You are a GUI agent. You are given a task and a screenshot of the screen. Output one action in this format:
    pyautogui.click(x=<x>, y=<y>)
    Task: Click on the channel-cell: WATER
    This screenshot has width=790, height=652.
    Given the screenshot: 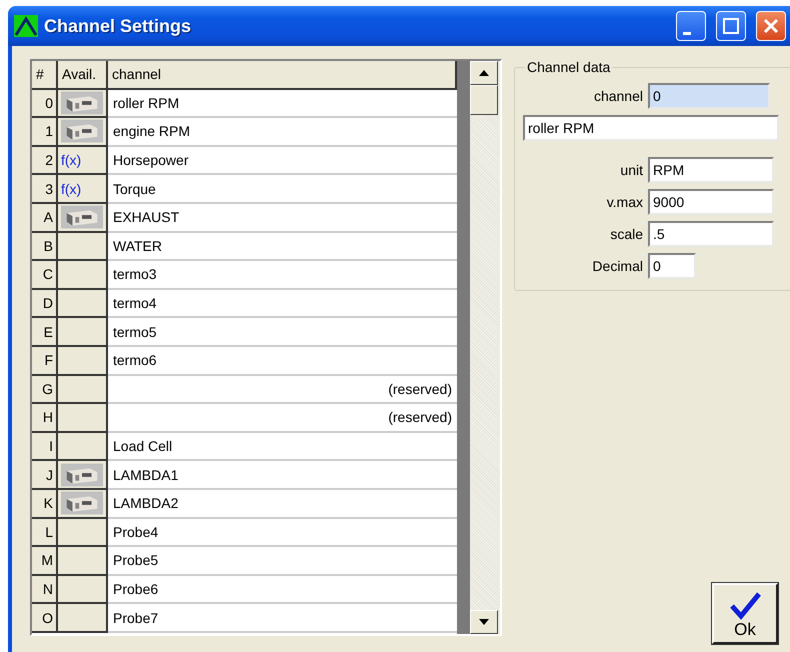 What is the action you would take?
    pyautogui.click(x=282, y=247)
    